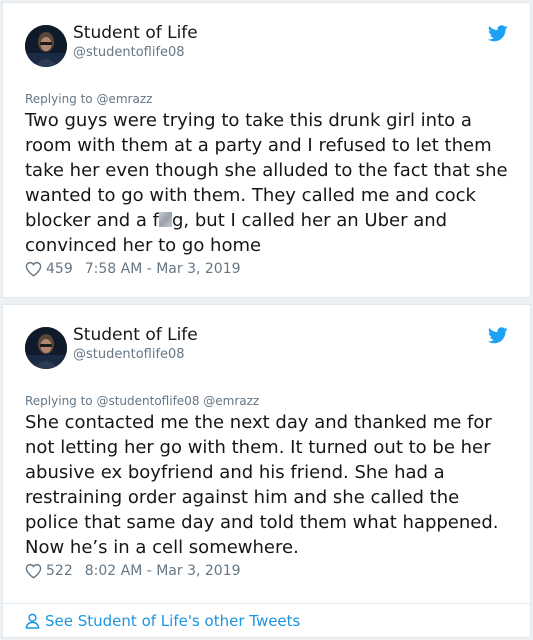 Image resolution: width=533 pixels, height=640 pixels. I want to click on like-count: 522, so click(59, 571).